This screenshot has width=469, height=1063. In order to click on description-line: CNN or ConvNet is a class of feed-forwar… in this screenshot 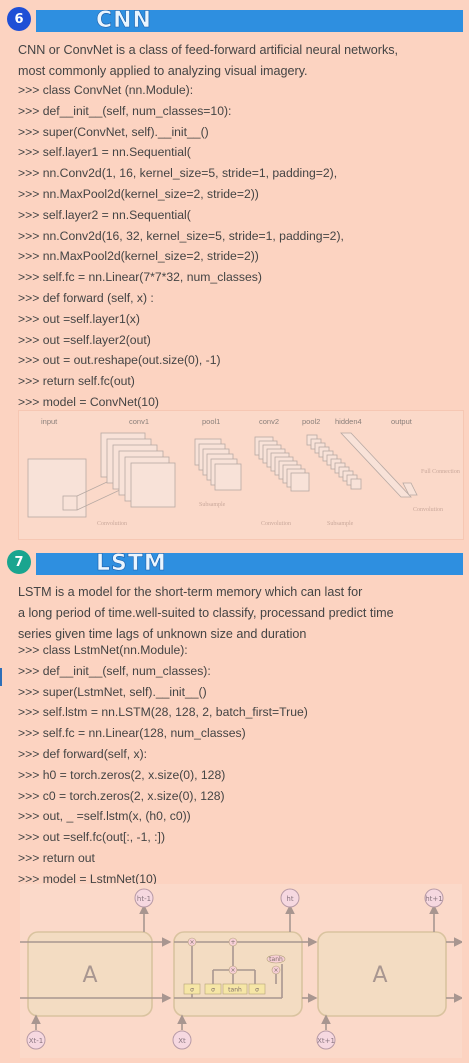, I will do `click(208, 50)`.